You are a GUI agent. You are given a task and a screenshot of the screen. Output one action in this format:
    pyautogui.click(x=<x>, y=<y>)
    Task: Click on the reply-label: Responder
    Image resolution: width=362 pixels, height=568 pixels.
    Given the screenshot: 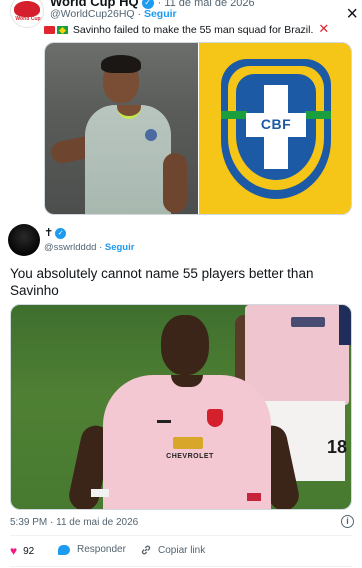 What is the action you would take?
    pyautogui.click(x=101, y=549)
    